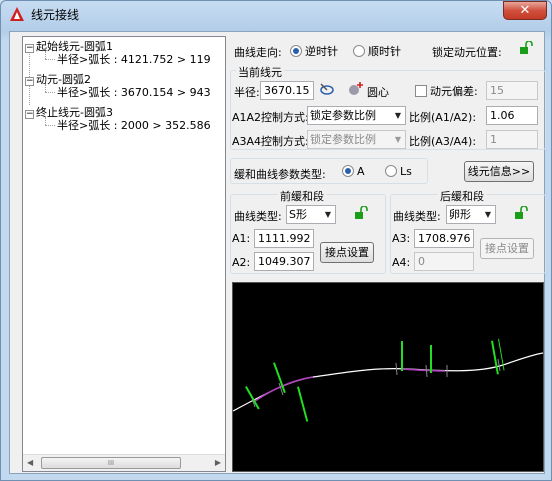  Describe the element at coordinates (270, 117) in the screenshot. I see `a1a2-mode-label: A1A2控制方式:` at that location.